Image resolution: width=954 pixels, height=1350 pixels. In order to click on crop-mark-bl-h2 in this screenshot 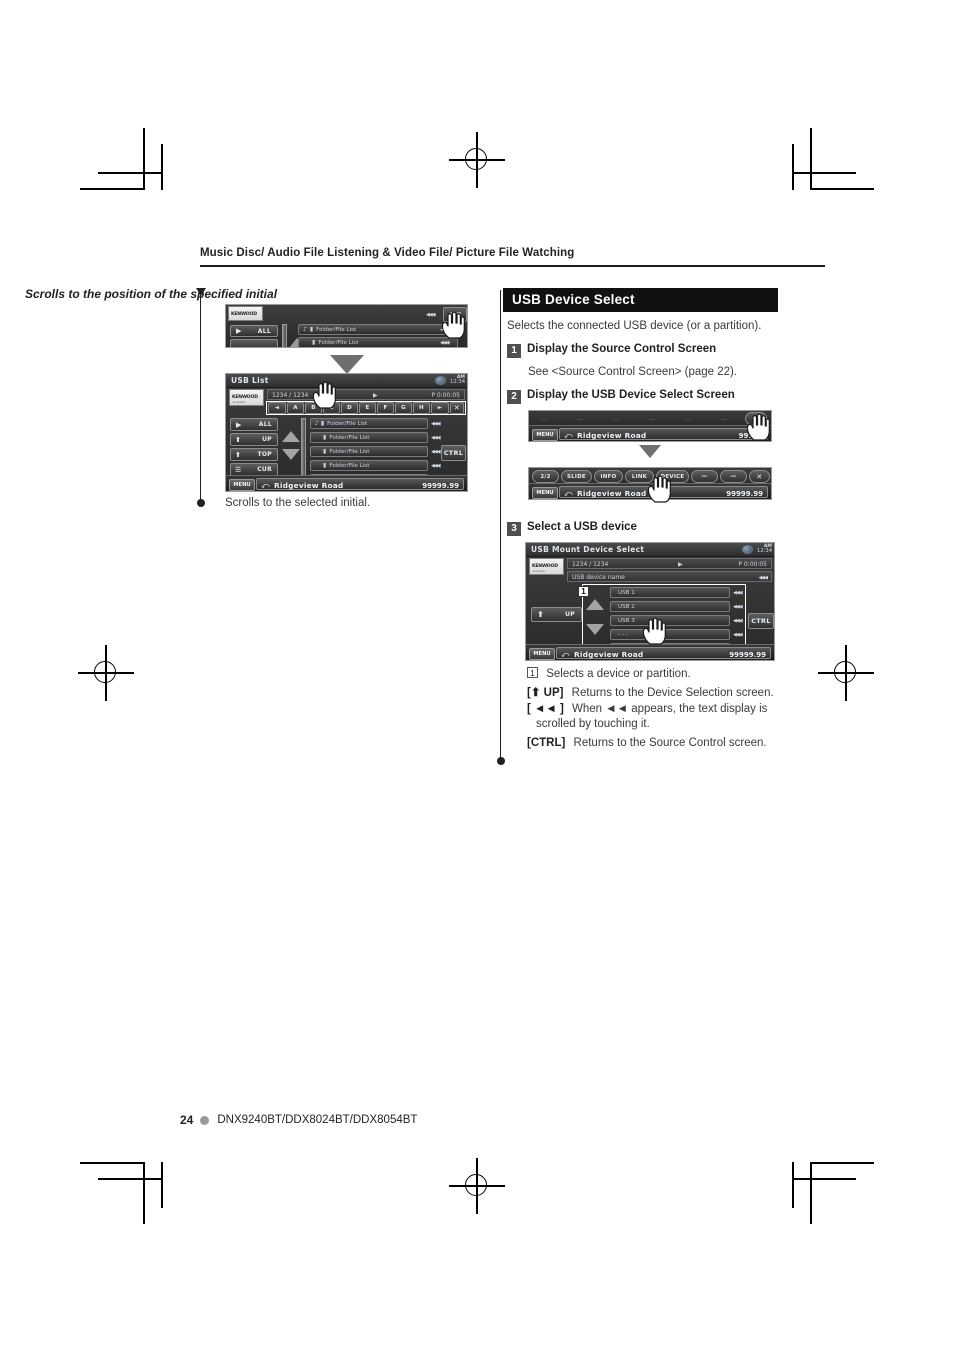, I will do `click(130, 1179)`.